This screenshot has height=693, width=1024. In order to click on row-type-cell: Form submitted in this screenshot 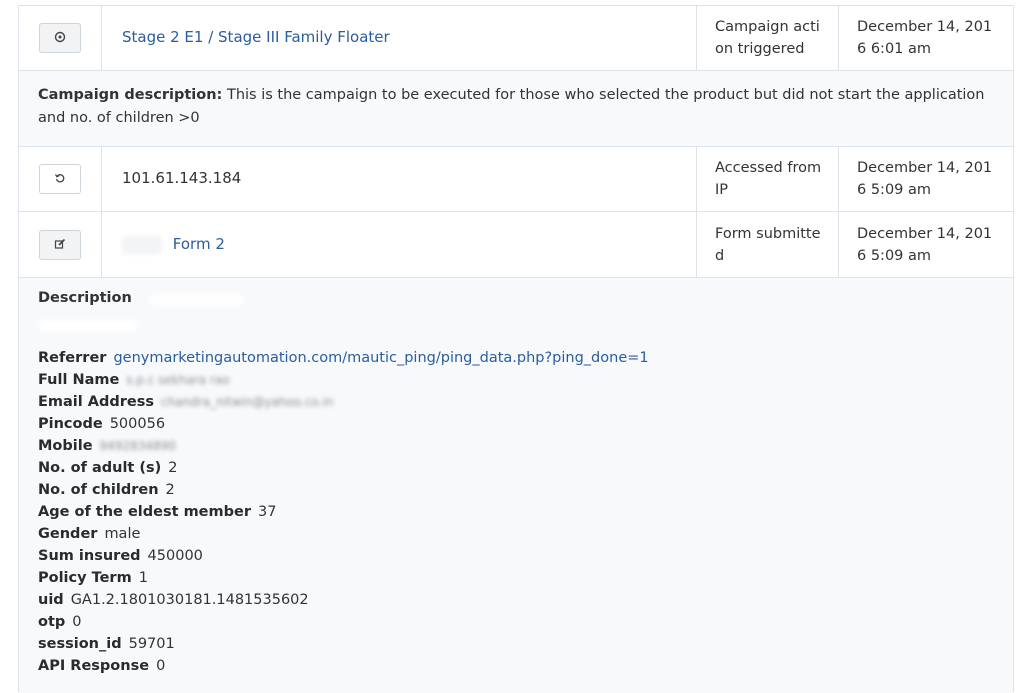, I will do `click(768, 244)`.